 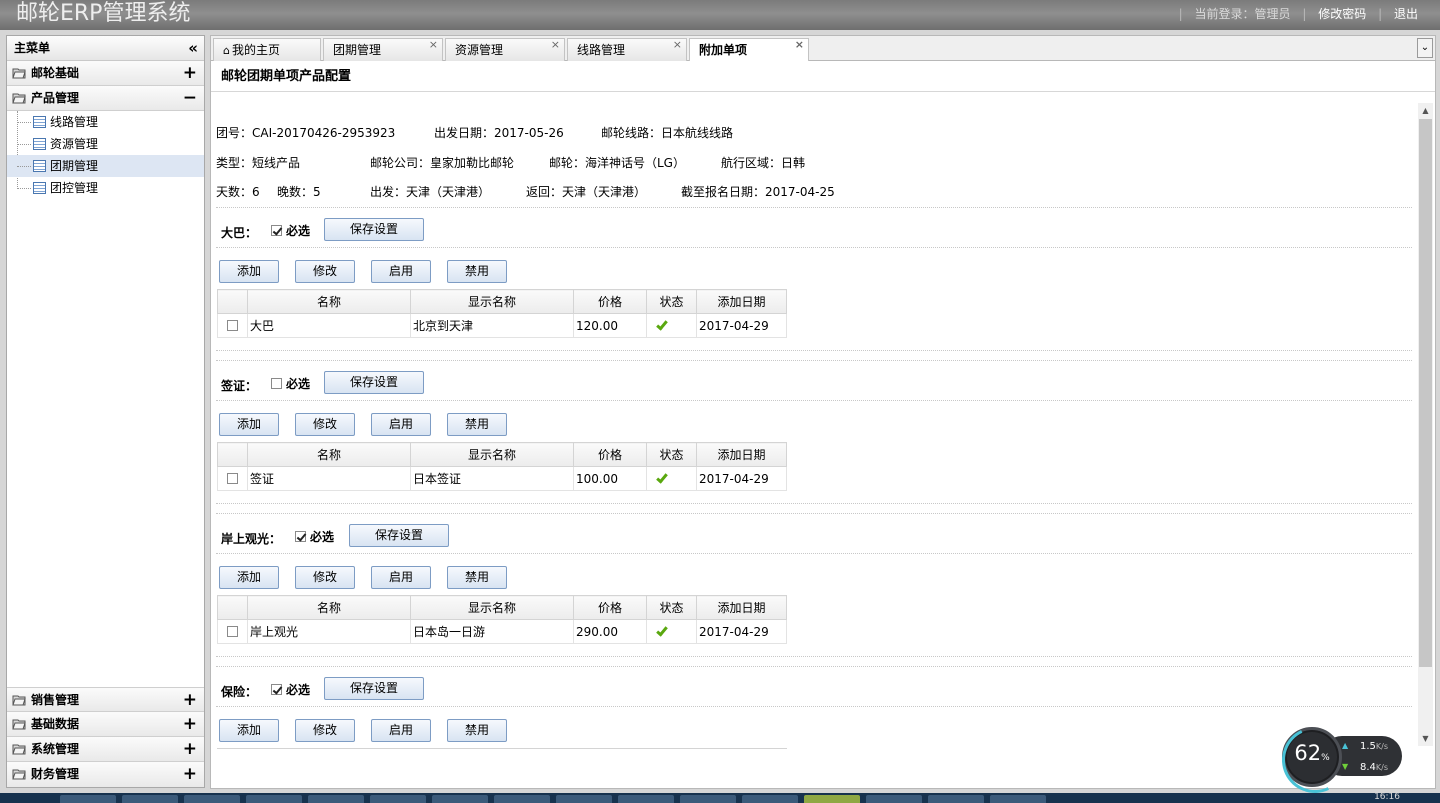 What do you see at coordinates (1425, 48) in the screenshot?
I see `tab-list-dropdown-icon: ⌄` at bounding box center [1425, 48].